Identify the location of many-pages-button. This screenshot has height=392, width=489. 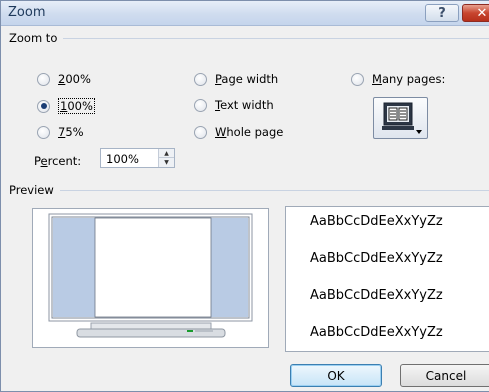
(400, 118).